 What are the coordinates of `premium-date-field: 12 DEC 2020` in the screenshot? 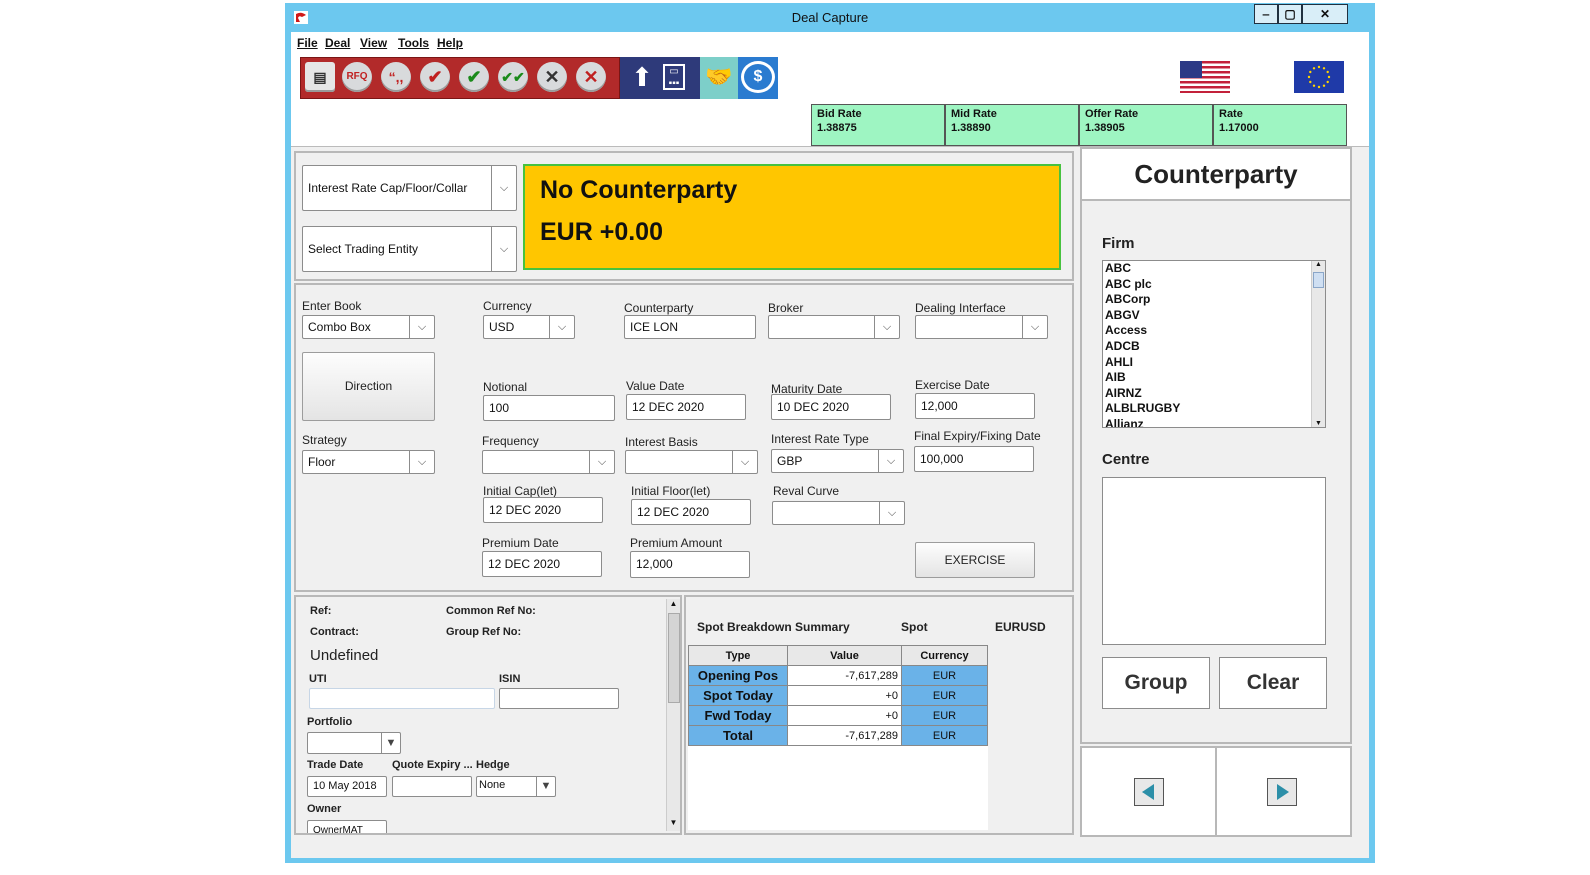 It's located at (542, 564).